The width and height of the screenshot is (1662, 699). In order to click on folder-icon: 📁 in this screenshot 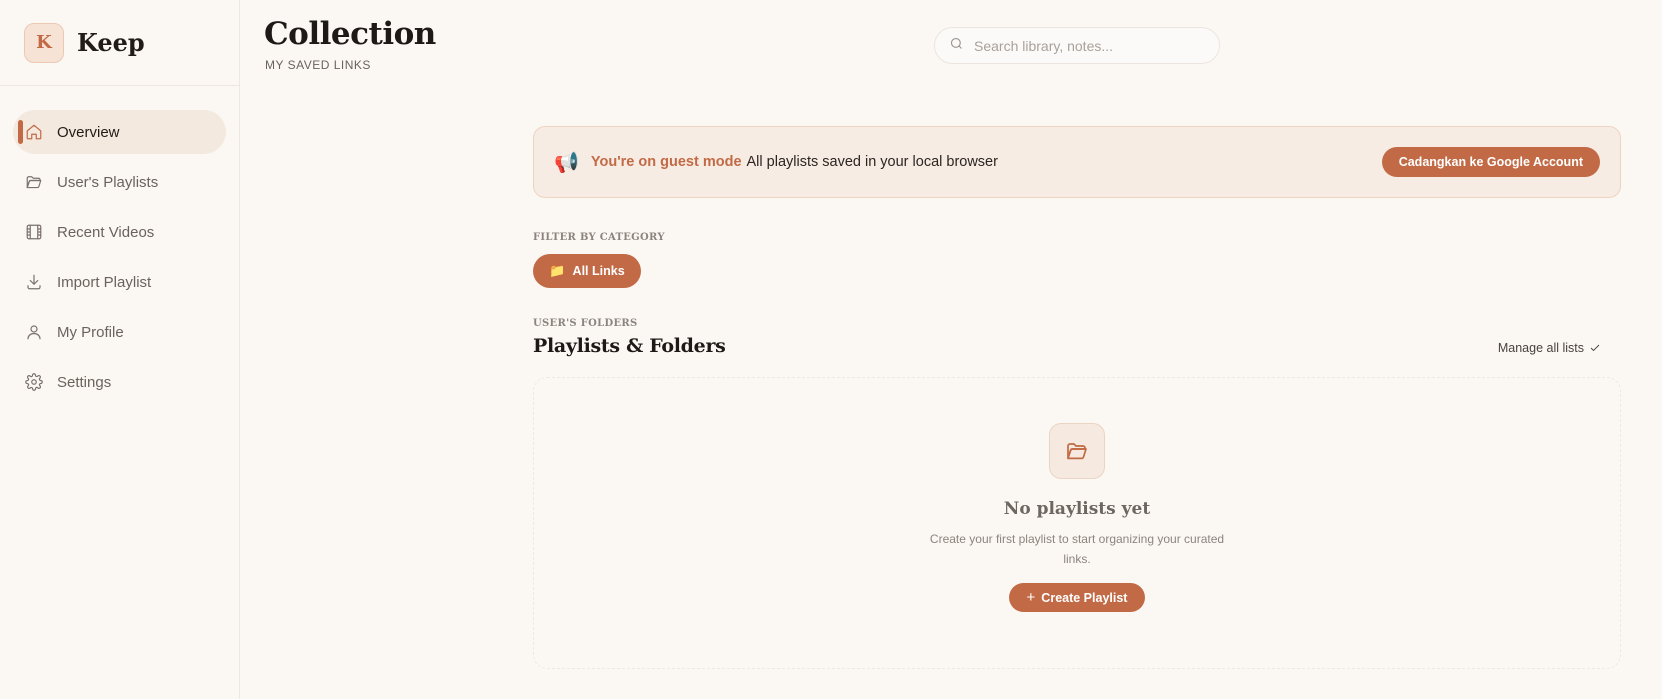, I will do `click(557, 270)`.